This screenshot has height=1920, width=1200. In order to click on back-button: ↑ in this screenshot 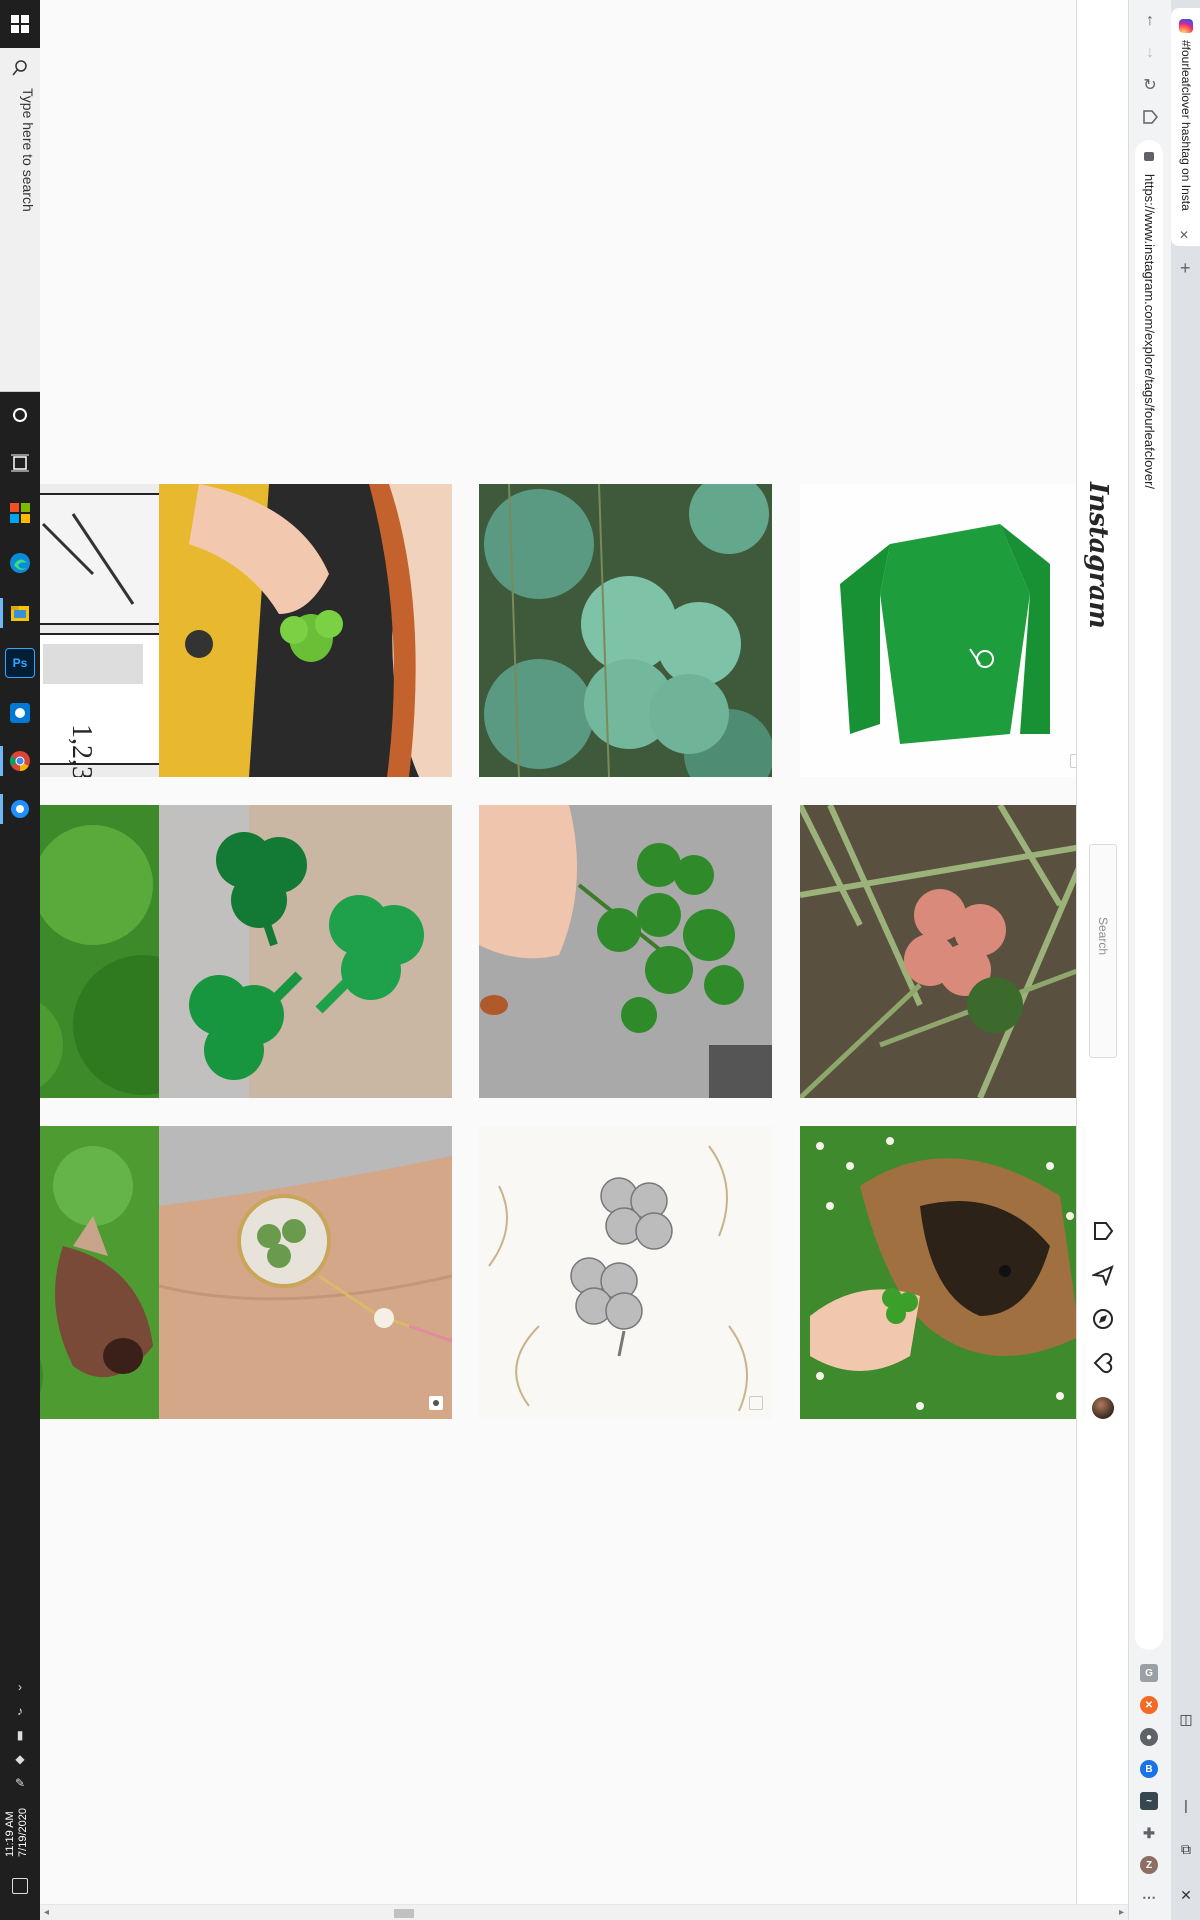, I will do `click(1150, 21)`.